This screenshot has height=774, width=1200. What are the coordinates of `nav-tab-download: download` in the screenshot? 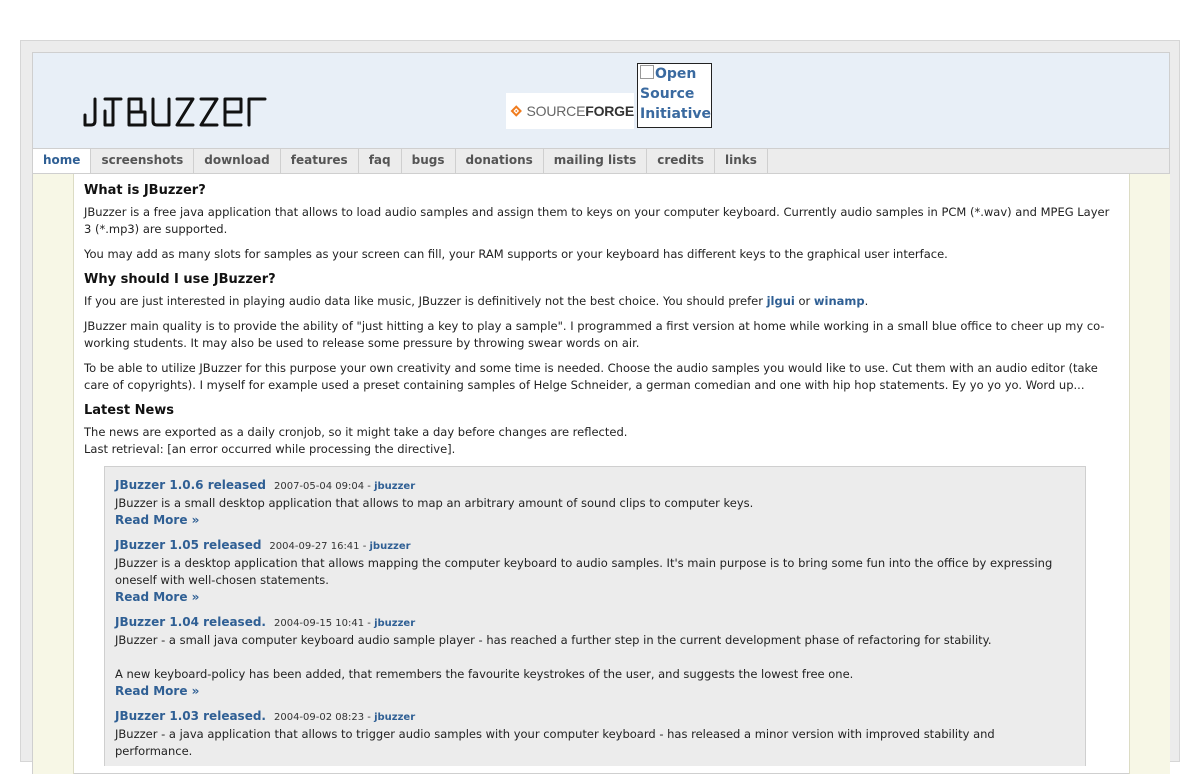 It's located at (237, 161).